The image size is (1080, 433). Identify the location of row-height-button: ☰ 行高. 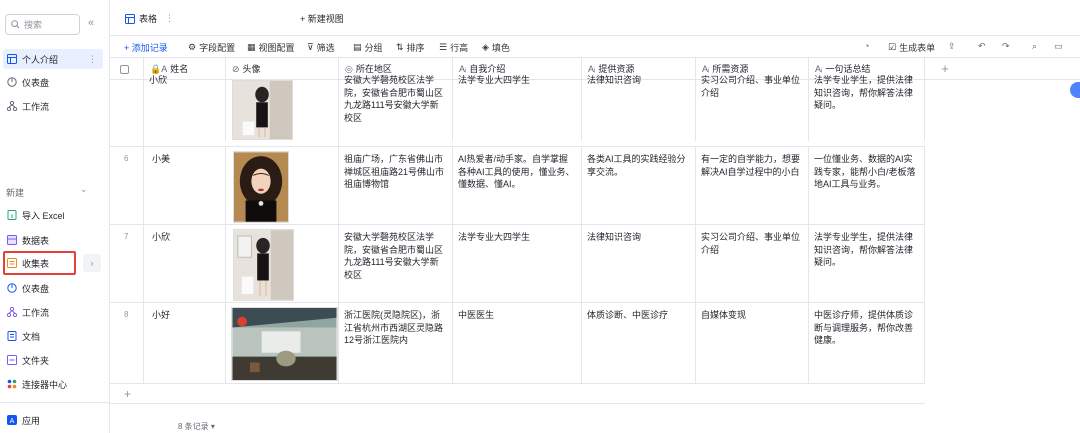
(453, 47).